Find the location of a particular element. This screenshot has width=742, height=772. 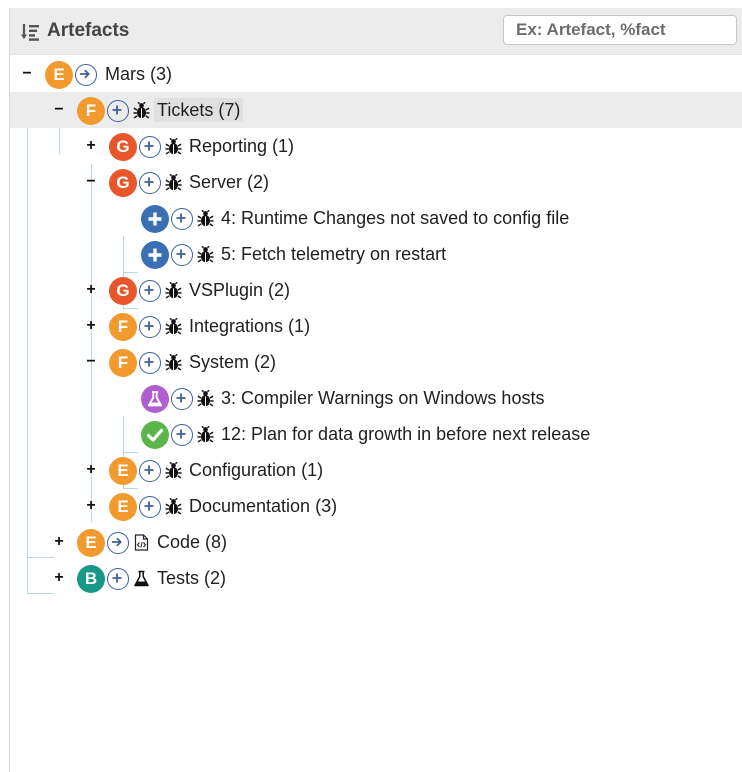

node-label: 5: Fetch telemetry on restart is located at coordinates (333, 254).